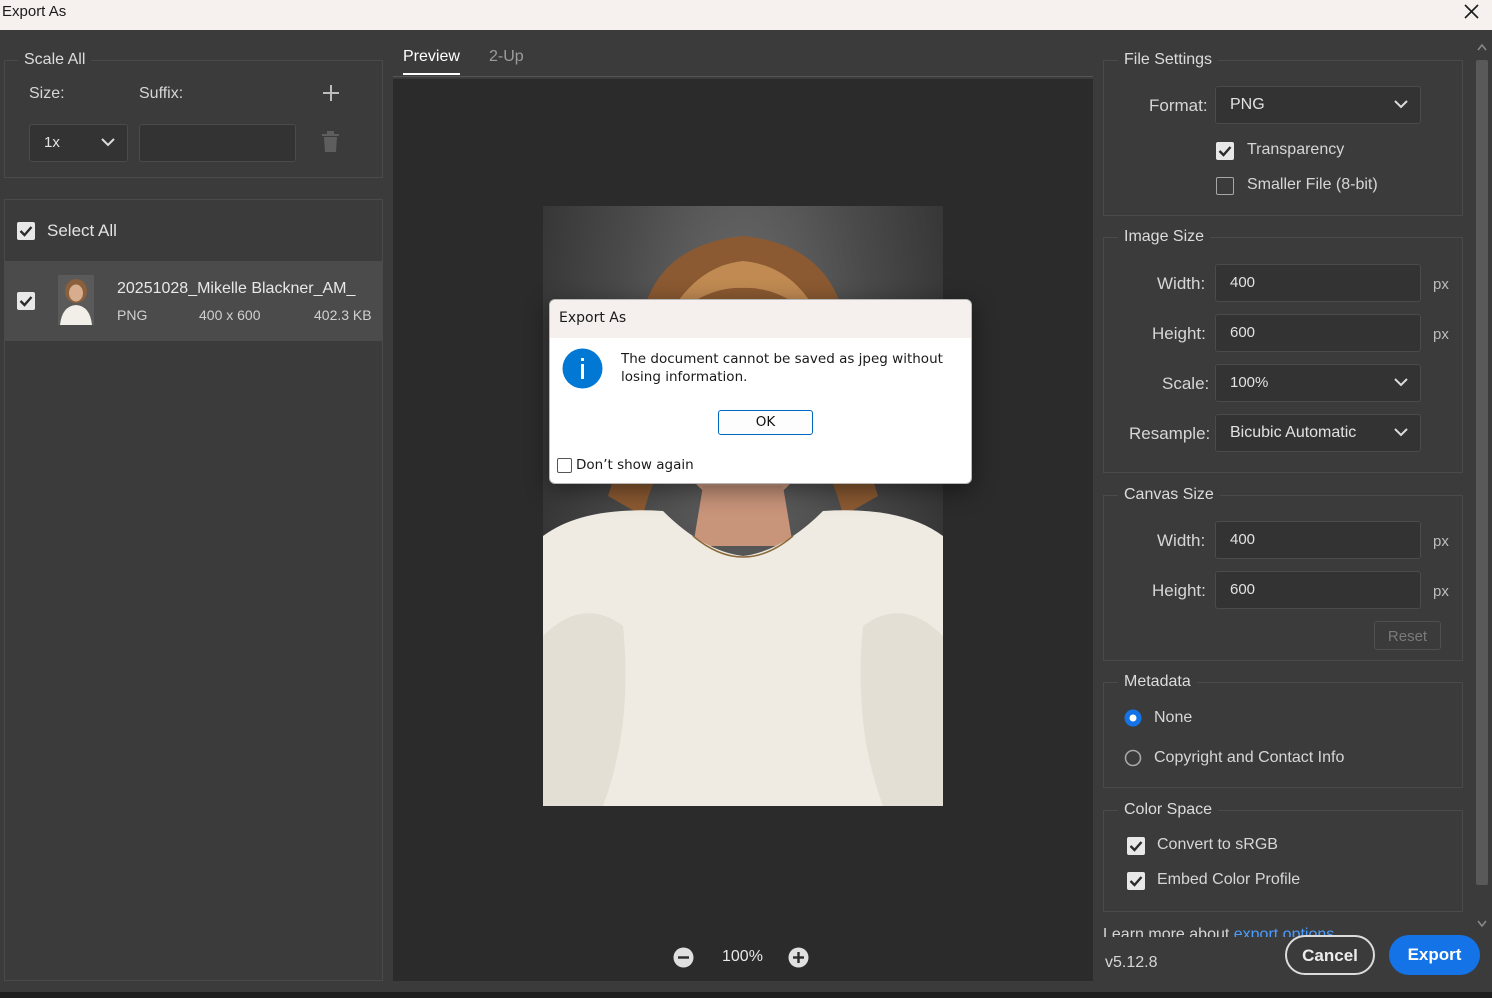 The height and width of the screenshot is (998, 1492). Describe the element at coordinates (582, 368) in the screenshot. I see `info-icon` at that location.